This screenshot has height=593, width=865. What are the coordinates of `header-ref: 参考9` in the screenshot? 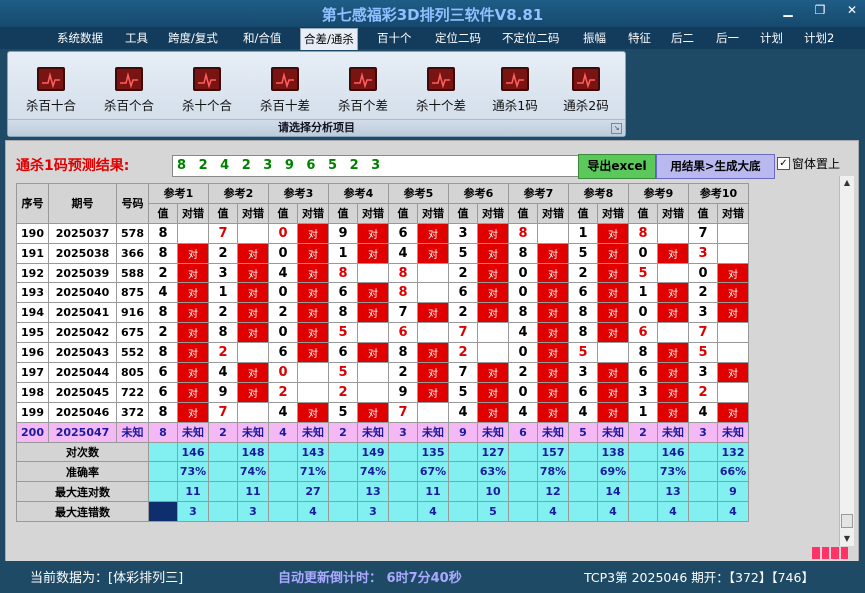 It's located at (658, 193).